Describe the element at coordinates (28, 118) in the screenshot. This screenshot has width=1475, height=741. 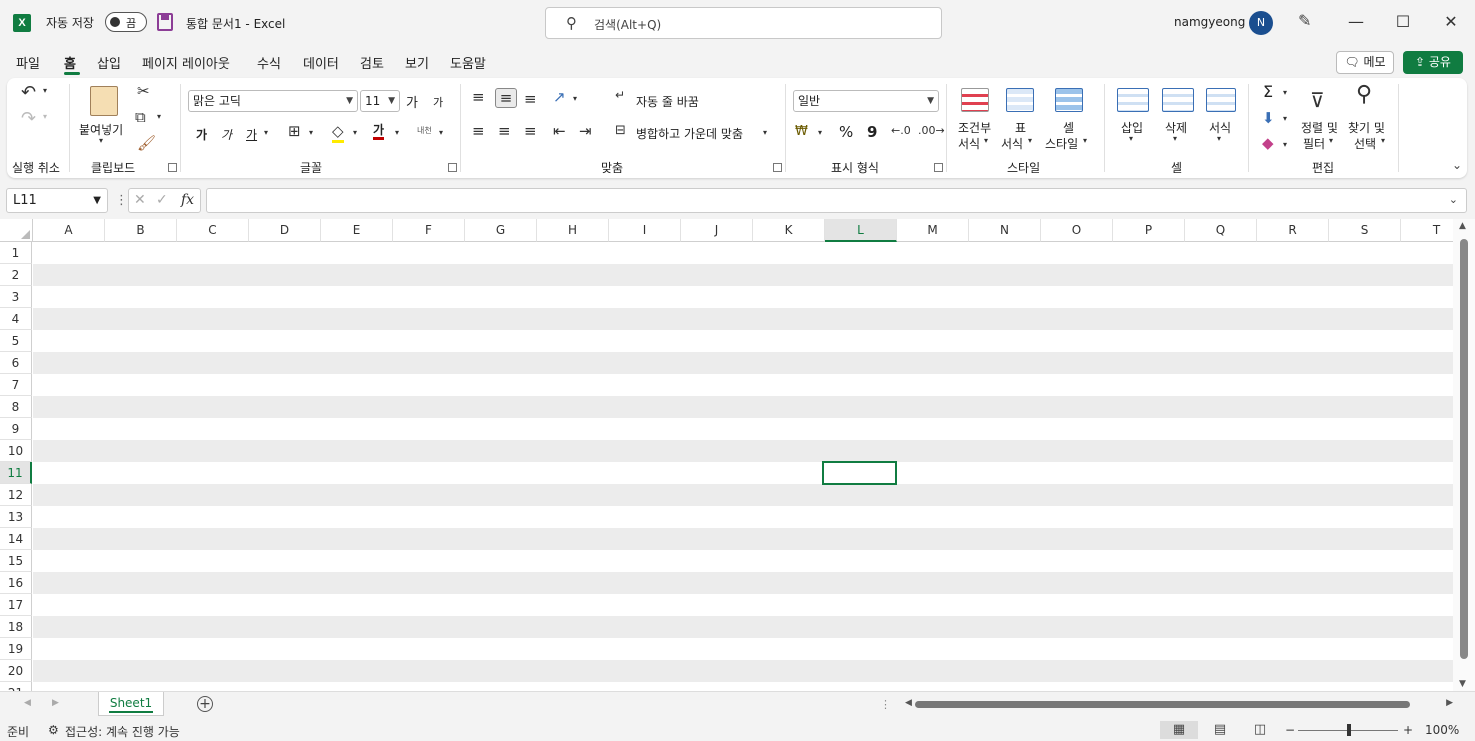
I see `redo-icon: ↷` at that location.